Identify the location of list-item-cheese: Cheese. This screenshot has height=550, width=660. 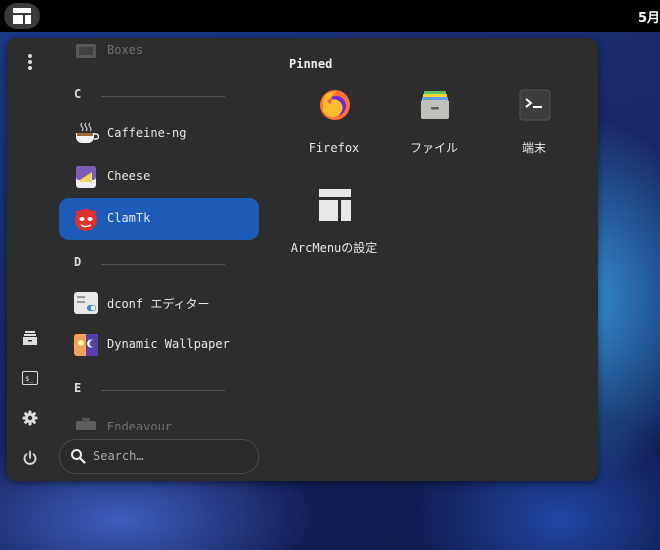
(159, 177).